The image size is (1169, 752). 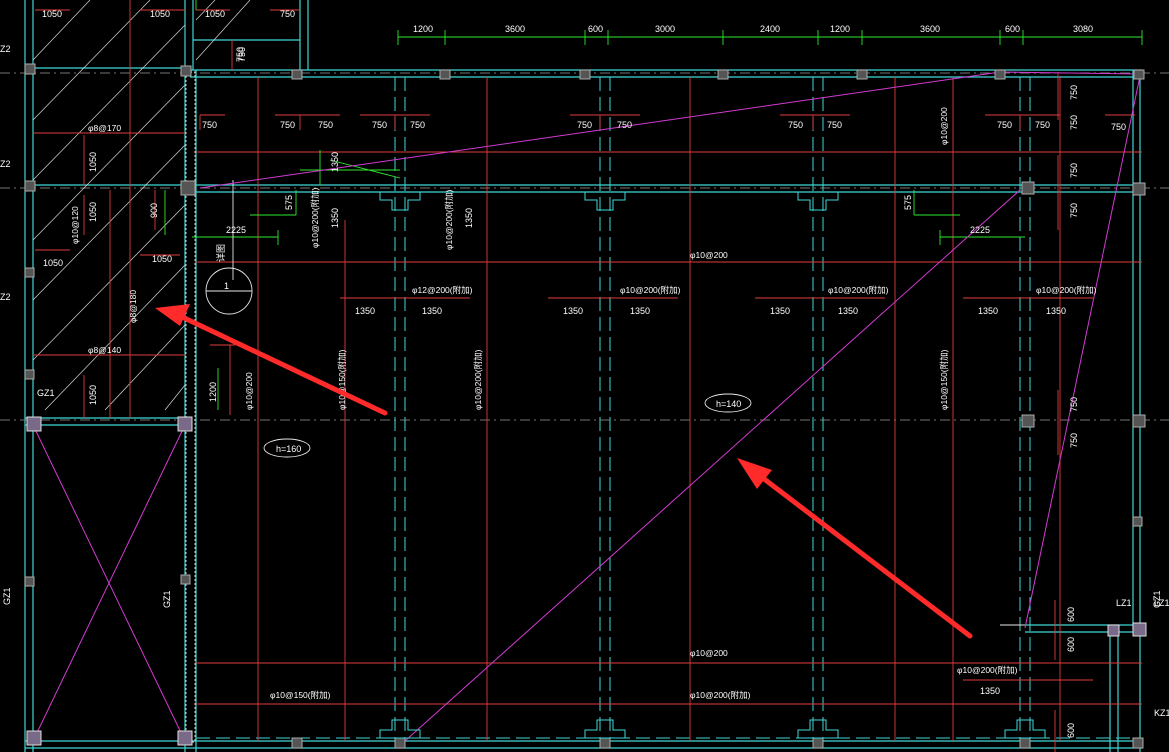 What do you see at coordinates (104, 128) in the screenshot?
I see `rebar-note: φ8@170` at bounding box center [104, 128].